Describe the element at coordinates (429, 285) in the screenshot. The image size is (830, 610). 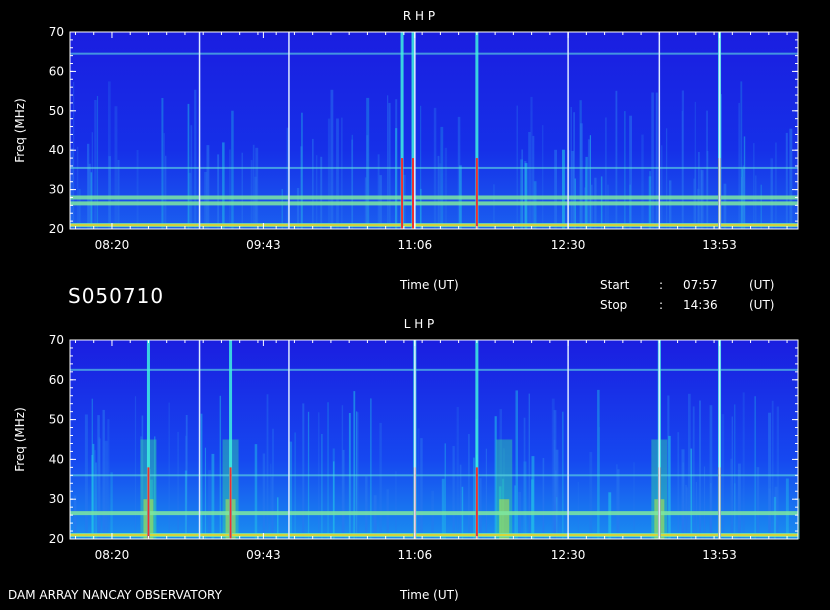
I see `mid-time-axis-label: Time (UT)` at that location.